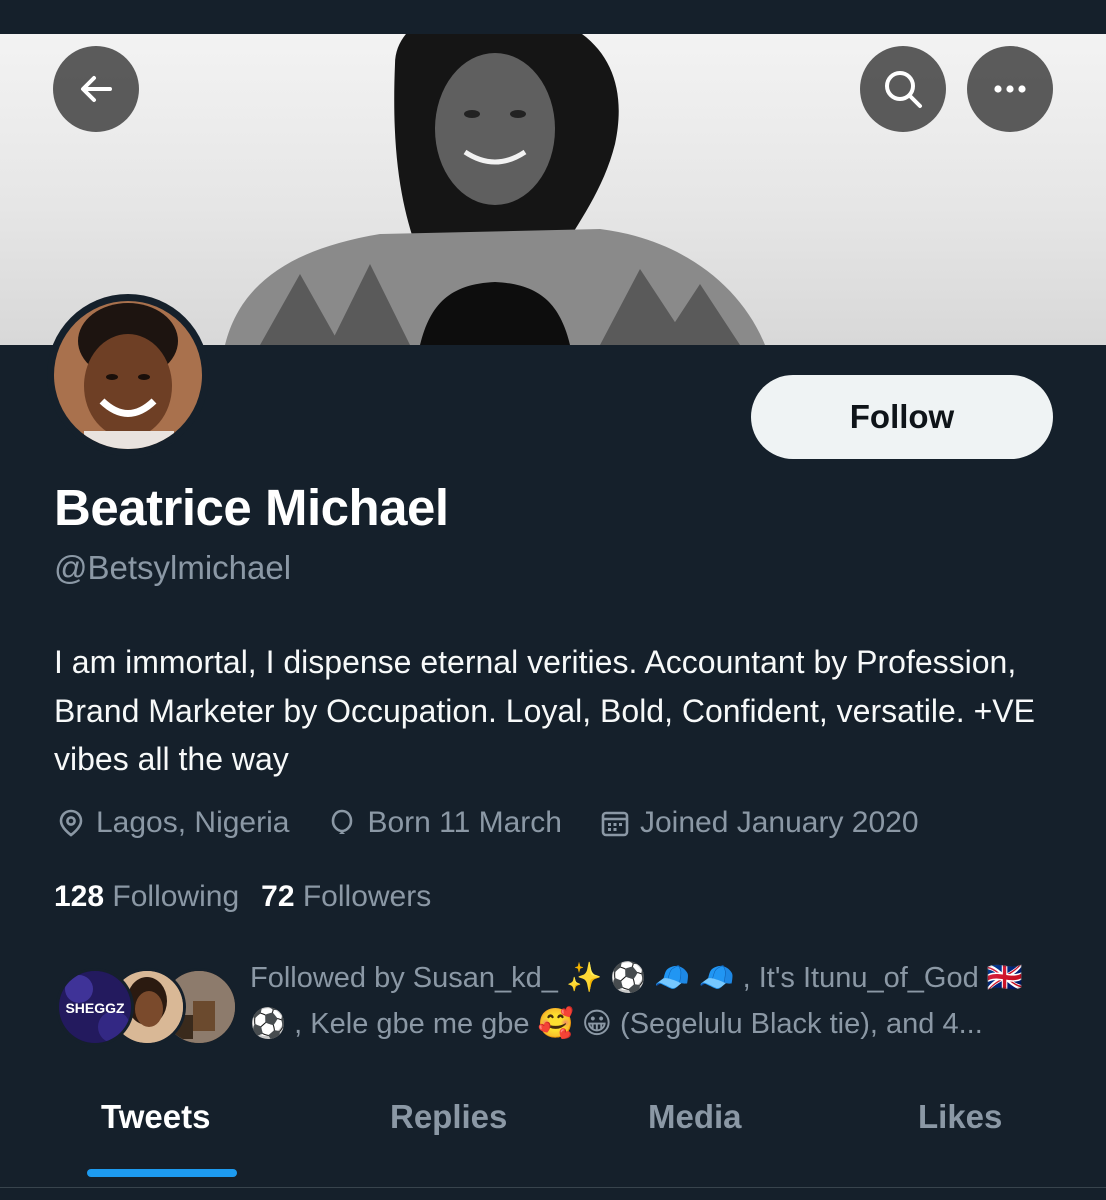  I want to click on location-item: Lagos, Nigeria, so click(172, 823).